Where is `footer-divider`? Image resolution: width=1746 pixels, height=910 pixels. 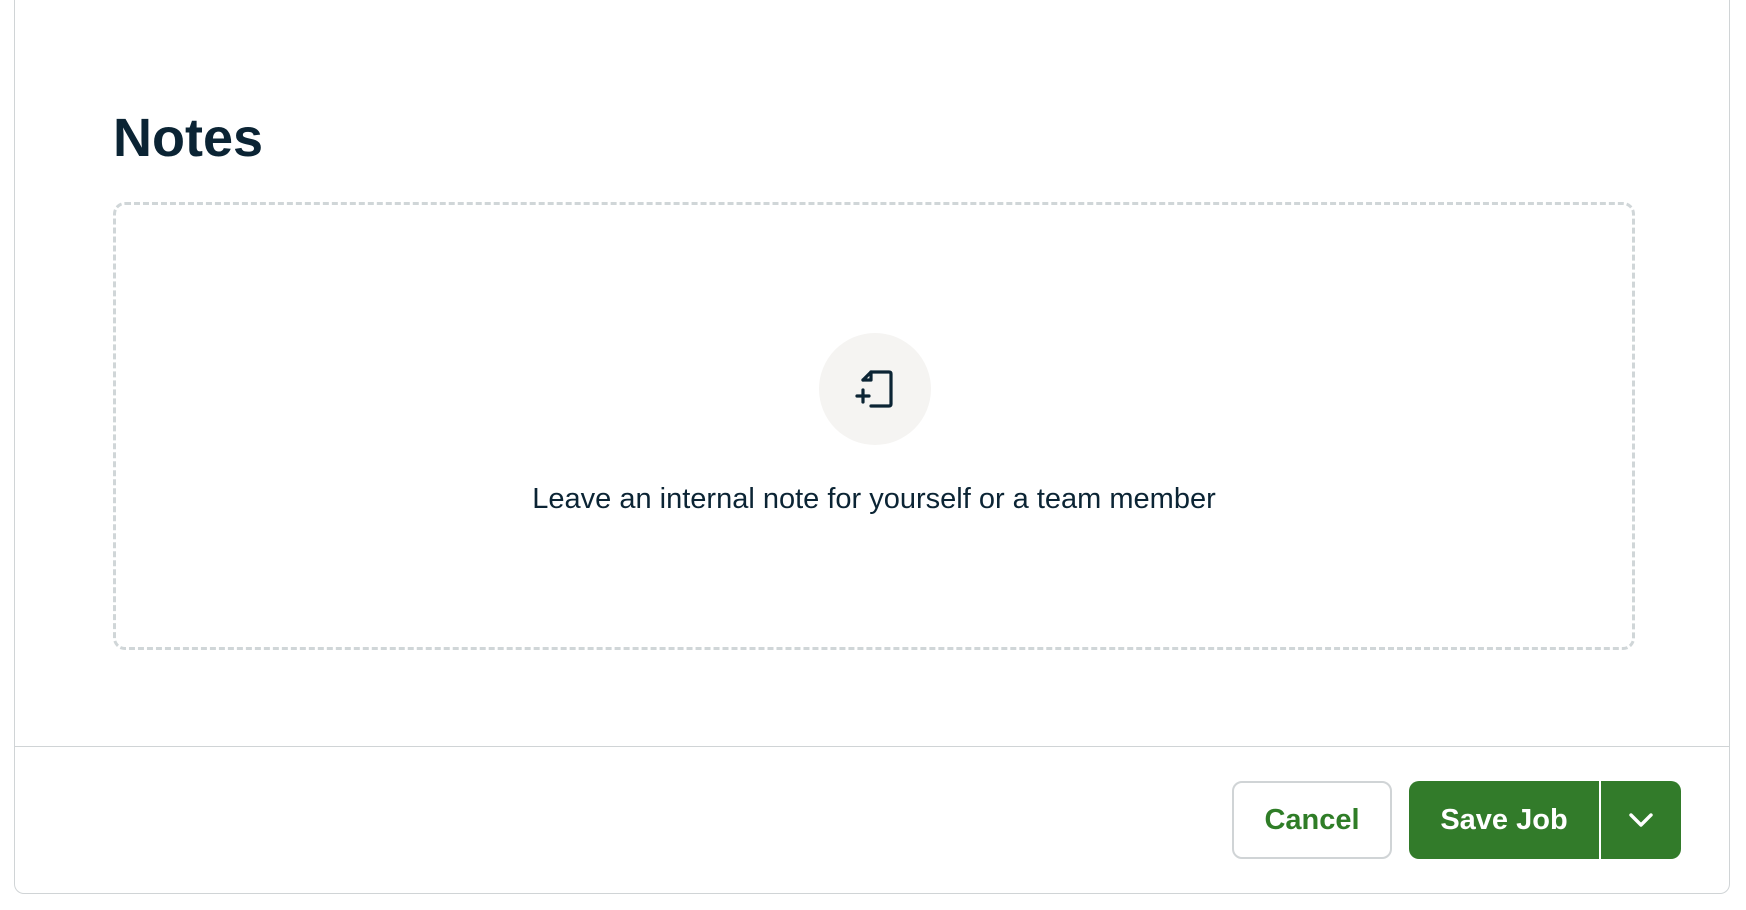
footer-divider is located at coordinates (872, 746).